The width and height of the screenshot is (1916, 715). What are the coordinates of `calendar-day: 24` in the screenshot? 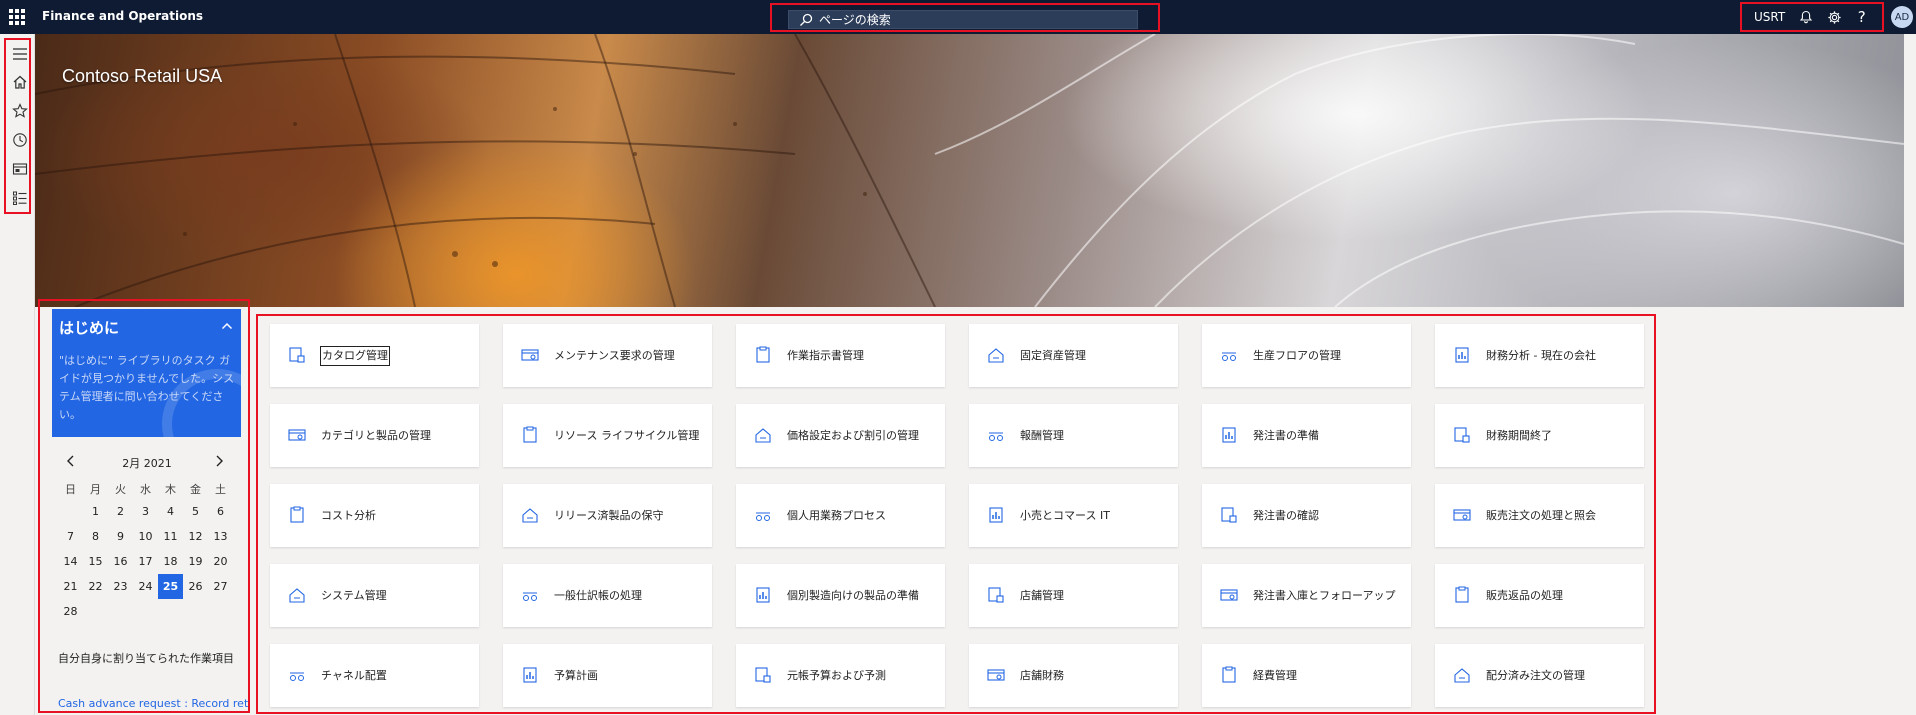 It's located at (145, 586).